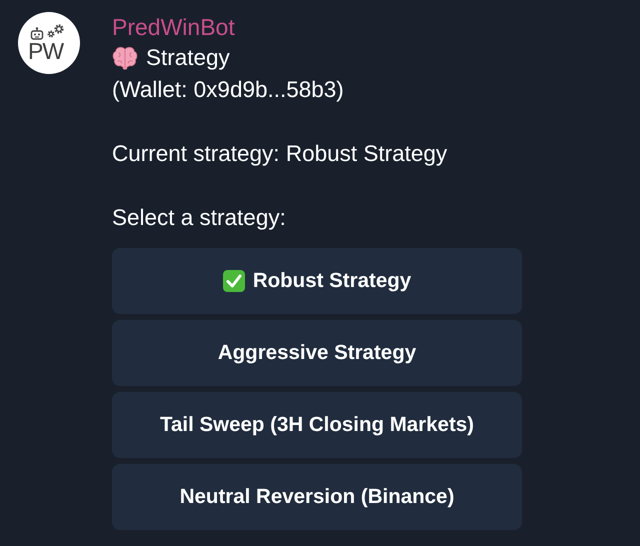 The width and height of the screenshot is (640, 546). What do you see at coordinates (228, 90) in the screenshot?
I see `wallet-address: (Wallet: 0x9d9b...58b3)` at bounding box center [228, 90].